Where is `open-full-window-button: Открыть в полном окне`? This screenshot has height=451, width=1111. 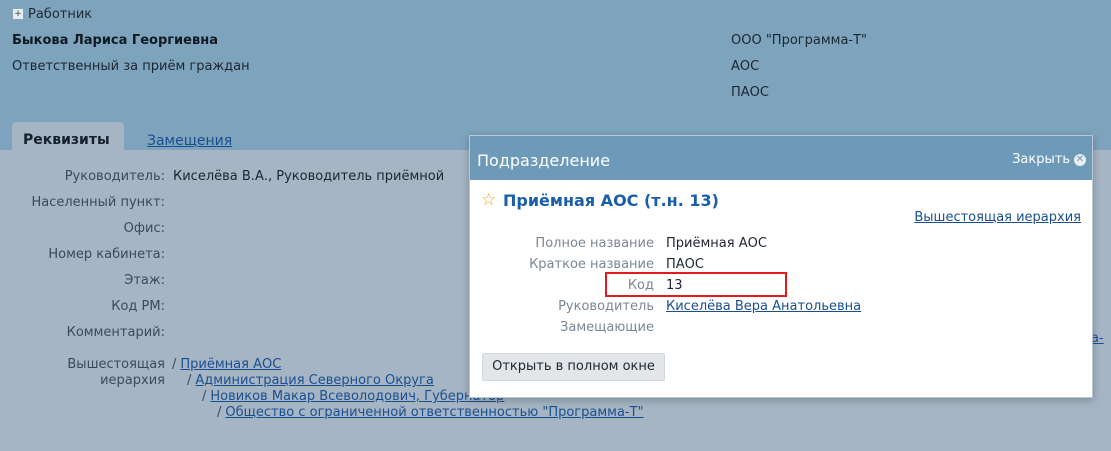 open-full-window-button: Открыть в полном окне is located at coordinates (573, 367).